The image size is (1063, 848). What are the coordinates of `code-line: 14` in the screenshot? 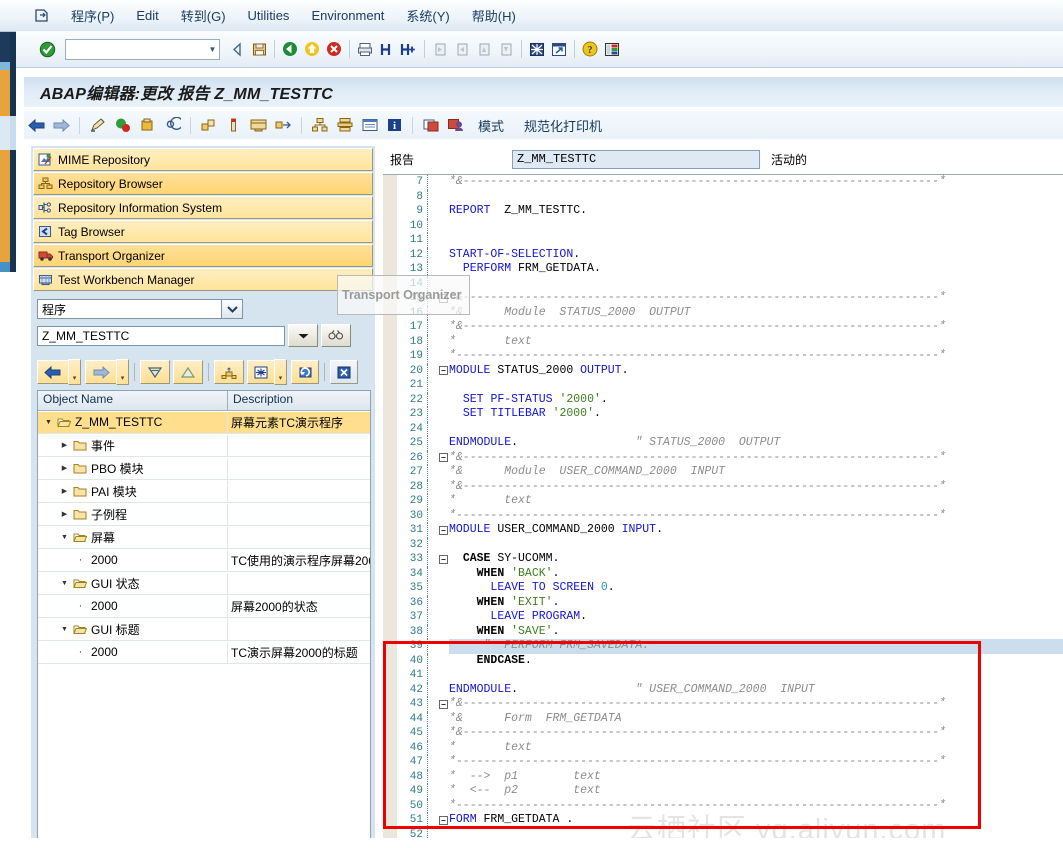 It's located at (723, 283).